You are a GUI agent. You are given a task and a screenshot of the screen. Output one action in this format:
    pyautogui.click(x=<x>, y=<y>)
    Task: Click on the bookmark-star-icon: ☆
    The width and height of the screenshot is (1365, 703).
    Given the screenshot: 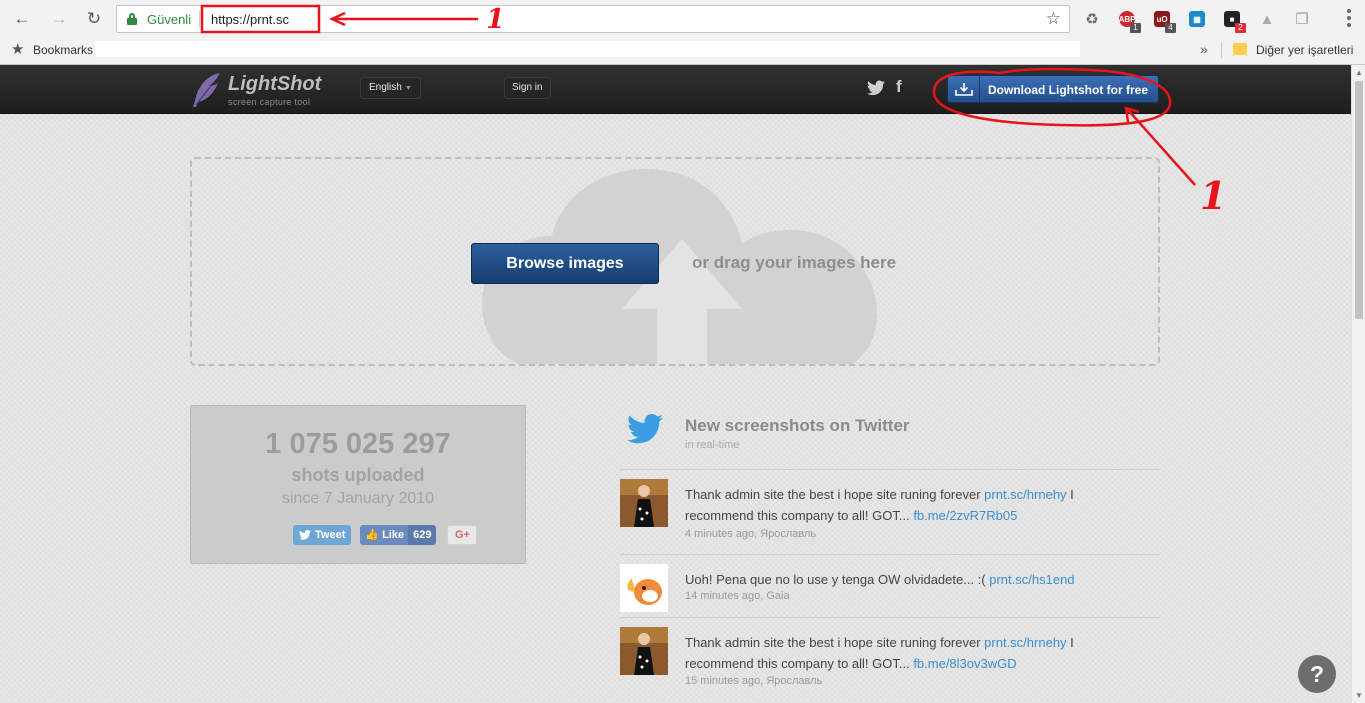 What is the action you would take?
    pyautogui.click(x=1053, y=19)
    